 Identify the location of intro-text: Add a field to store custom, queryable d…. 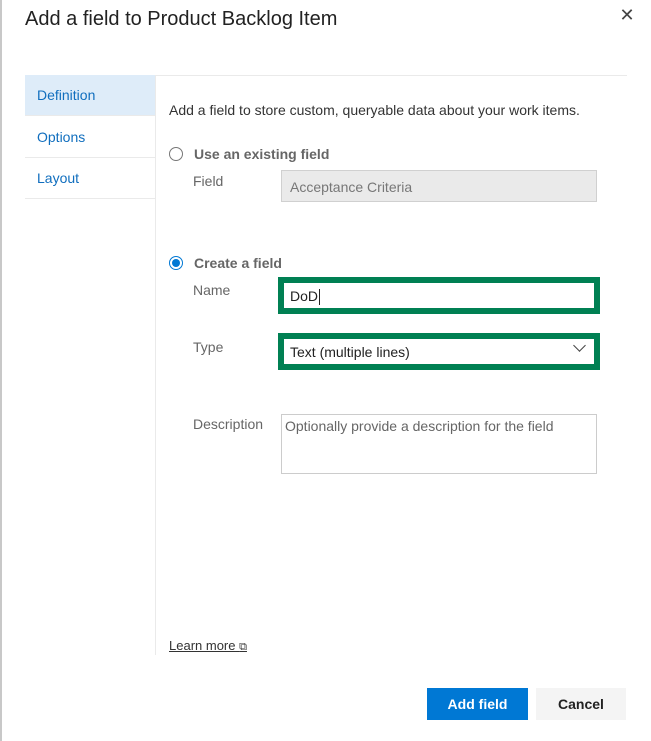
(374, 110).